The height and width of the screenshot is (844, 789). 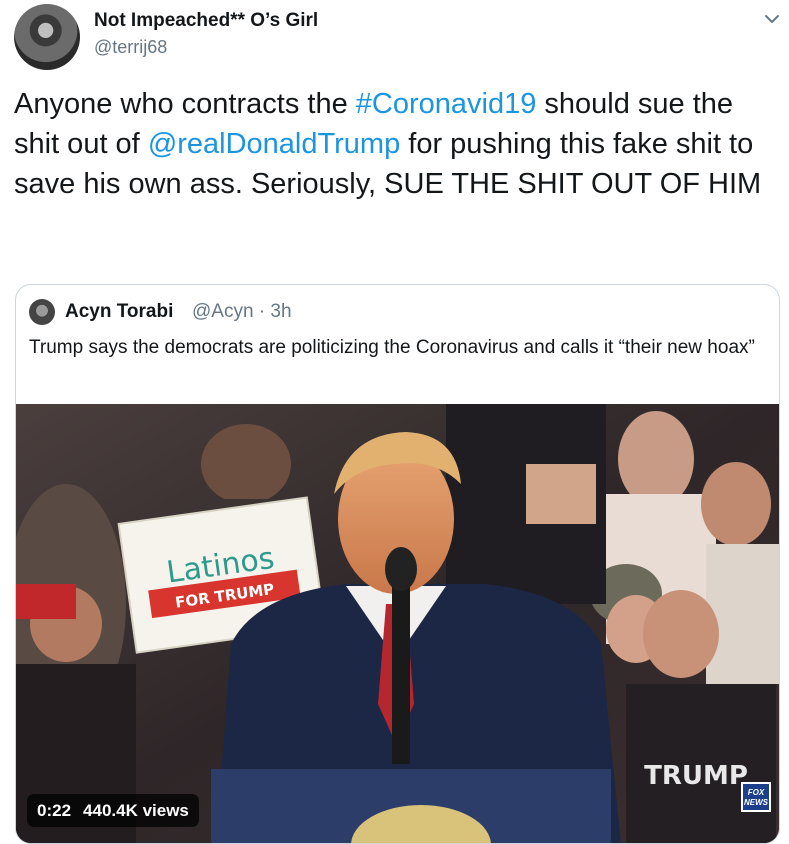 What do you see at coordinates (274, 144) in the screenshot?
I see `mention-link: @realDonaldTrump` at bounding box center [274, 144].